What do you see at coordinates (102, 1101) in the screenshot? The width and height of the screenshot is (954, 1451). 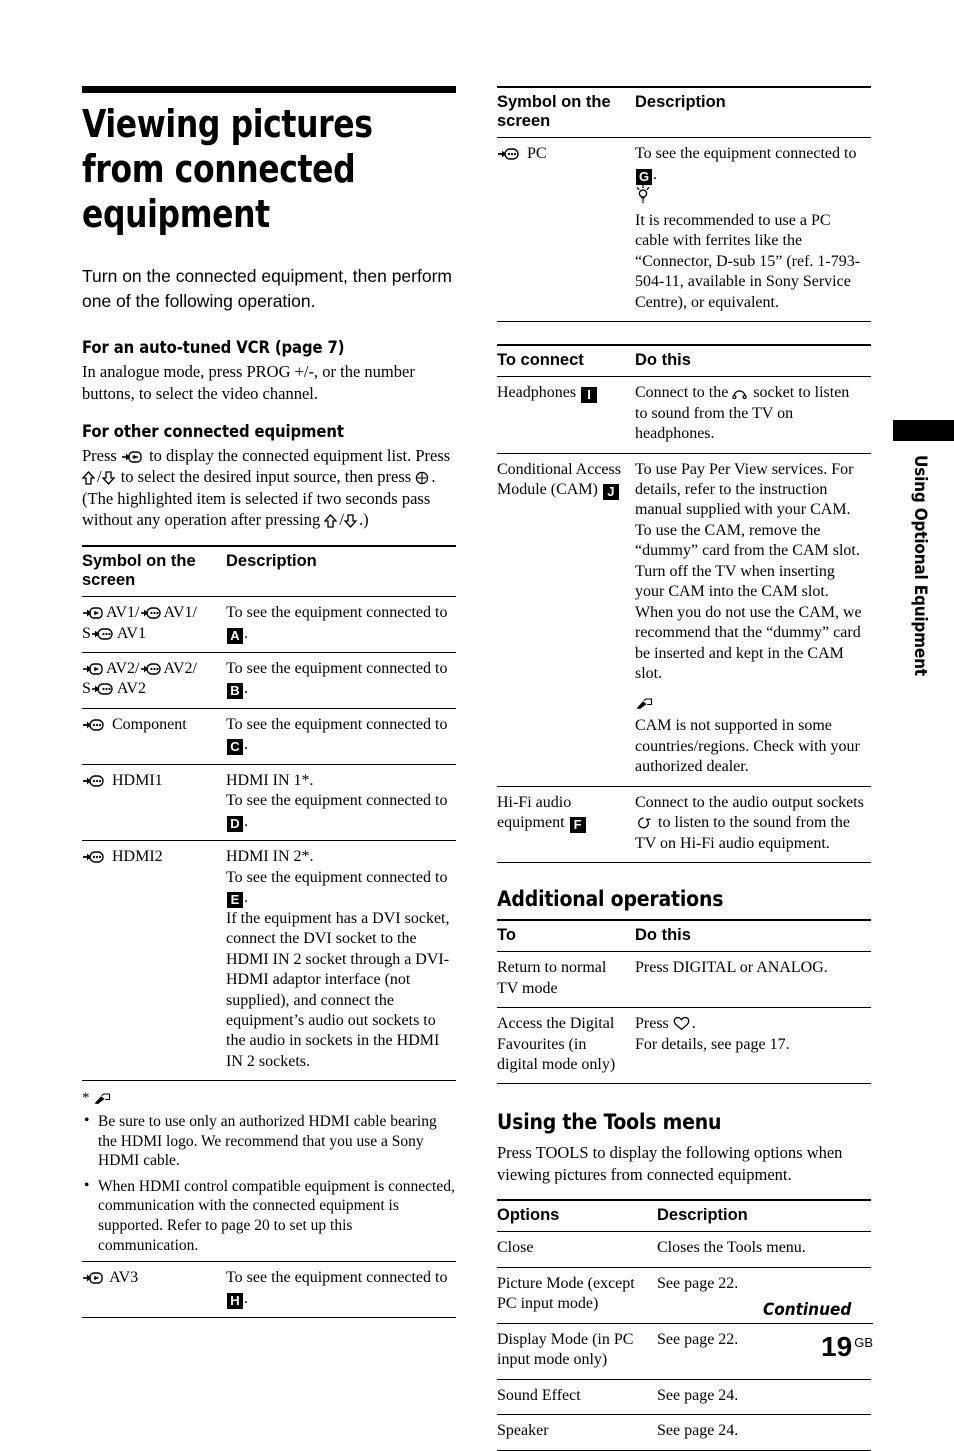 I see `note-pencil-icon` at bounding box center [102, 1101].